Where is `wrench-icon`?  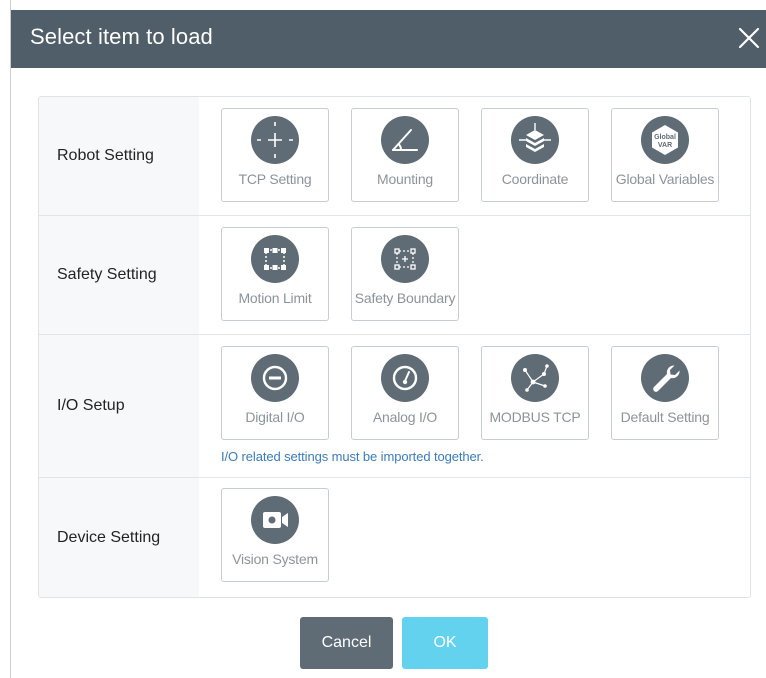 wrench-icon is located at coordinates (665, 378).